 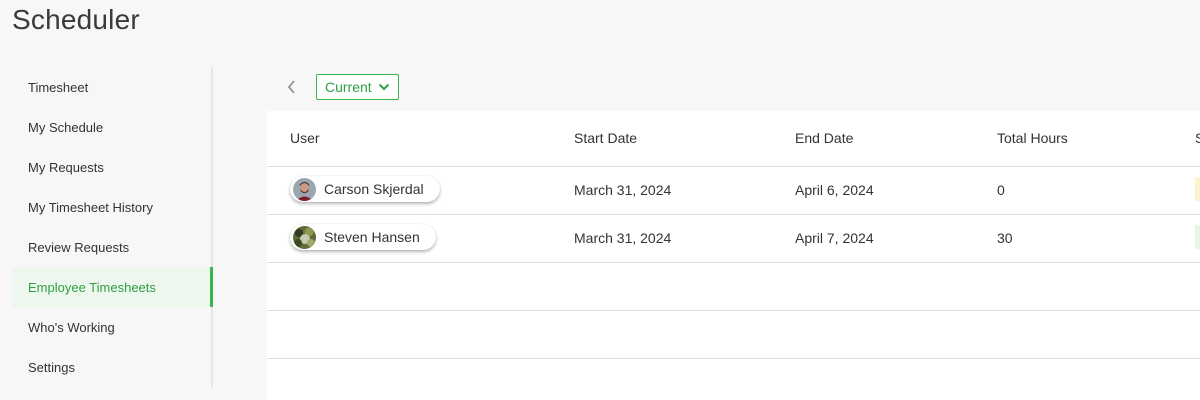 I want to click on sidebar-item-my-requests: My Requests, so click(x=111, y=167).